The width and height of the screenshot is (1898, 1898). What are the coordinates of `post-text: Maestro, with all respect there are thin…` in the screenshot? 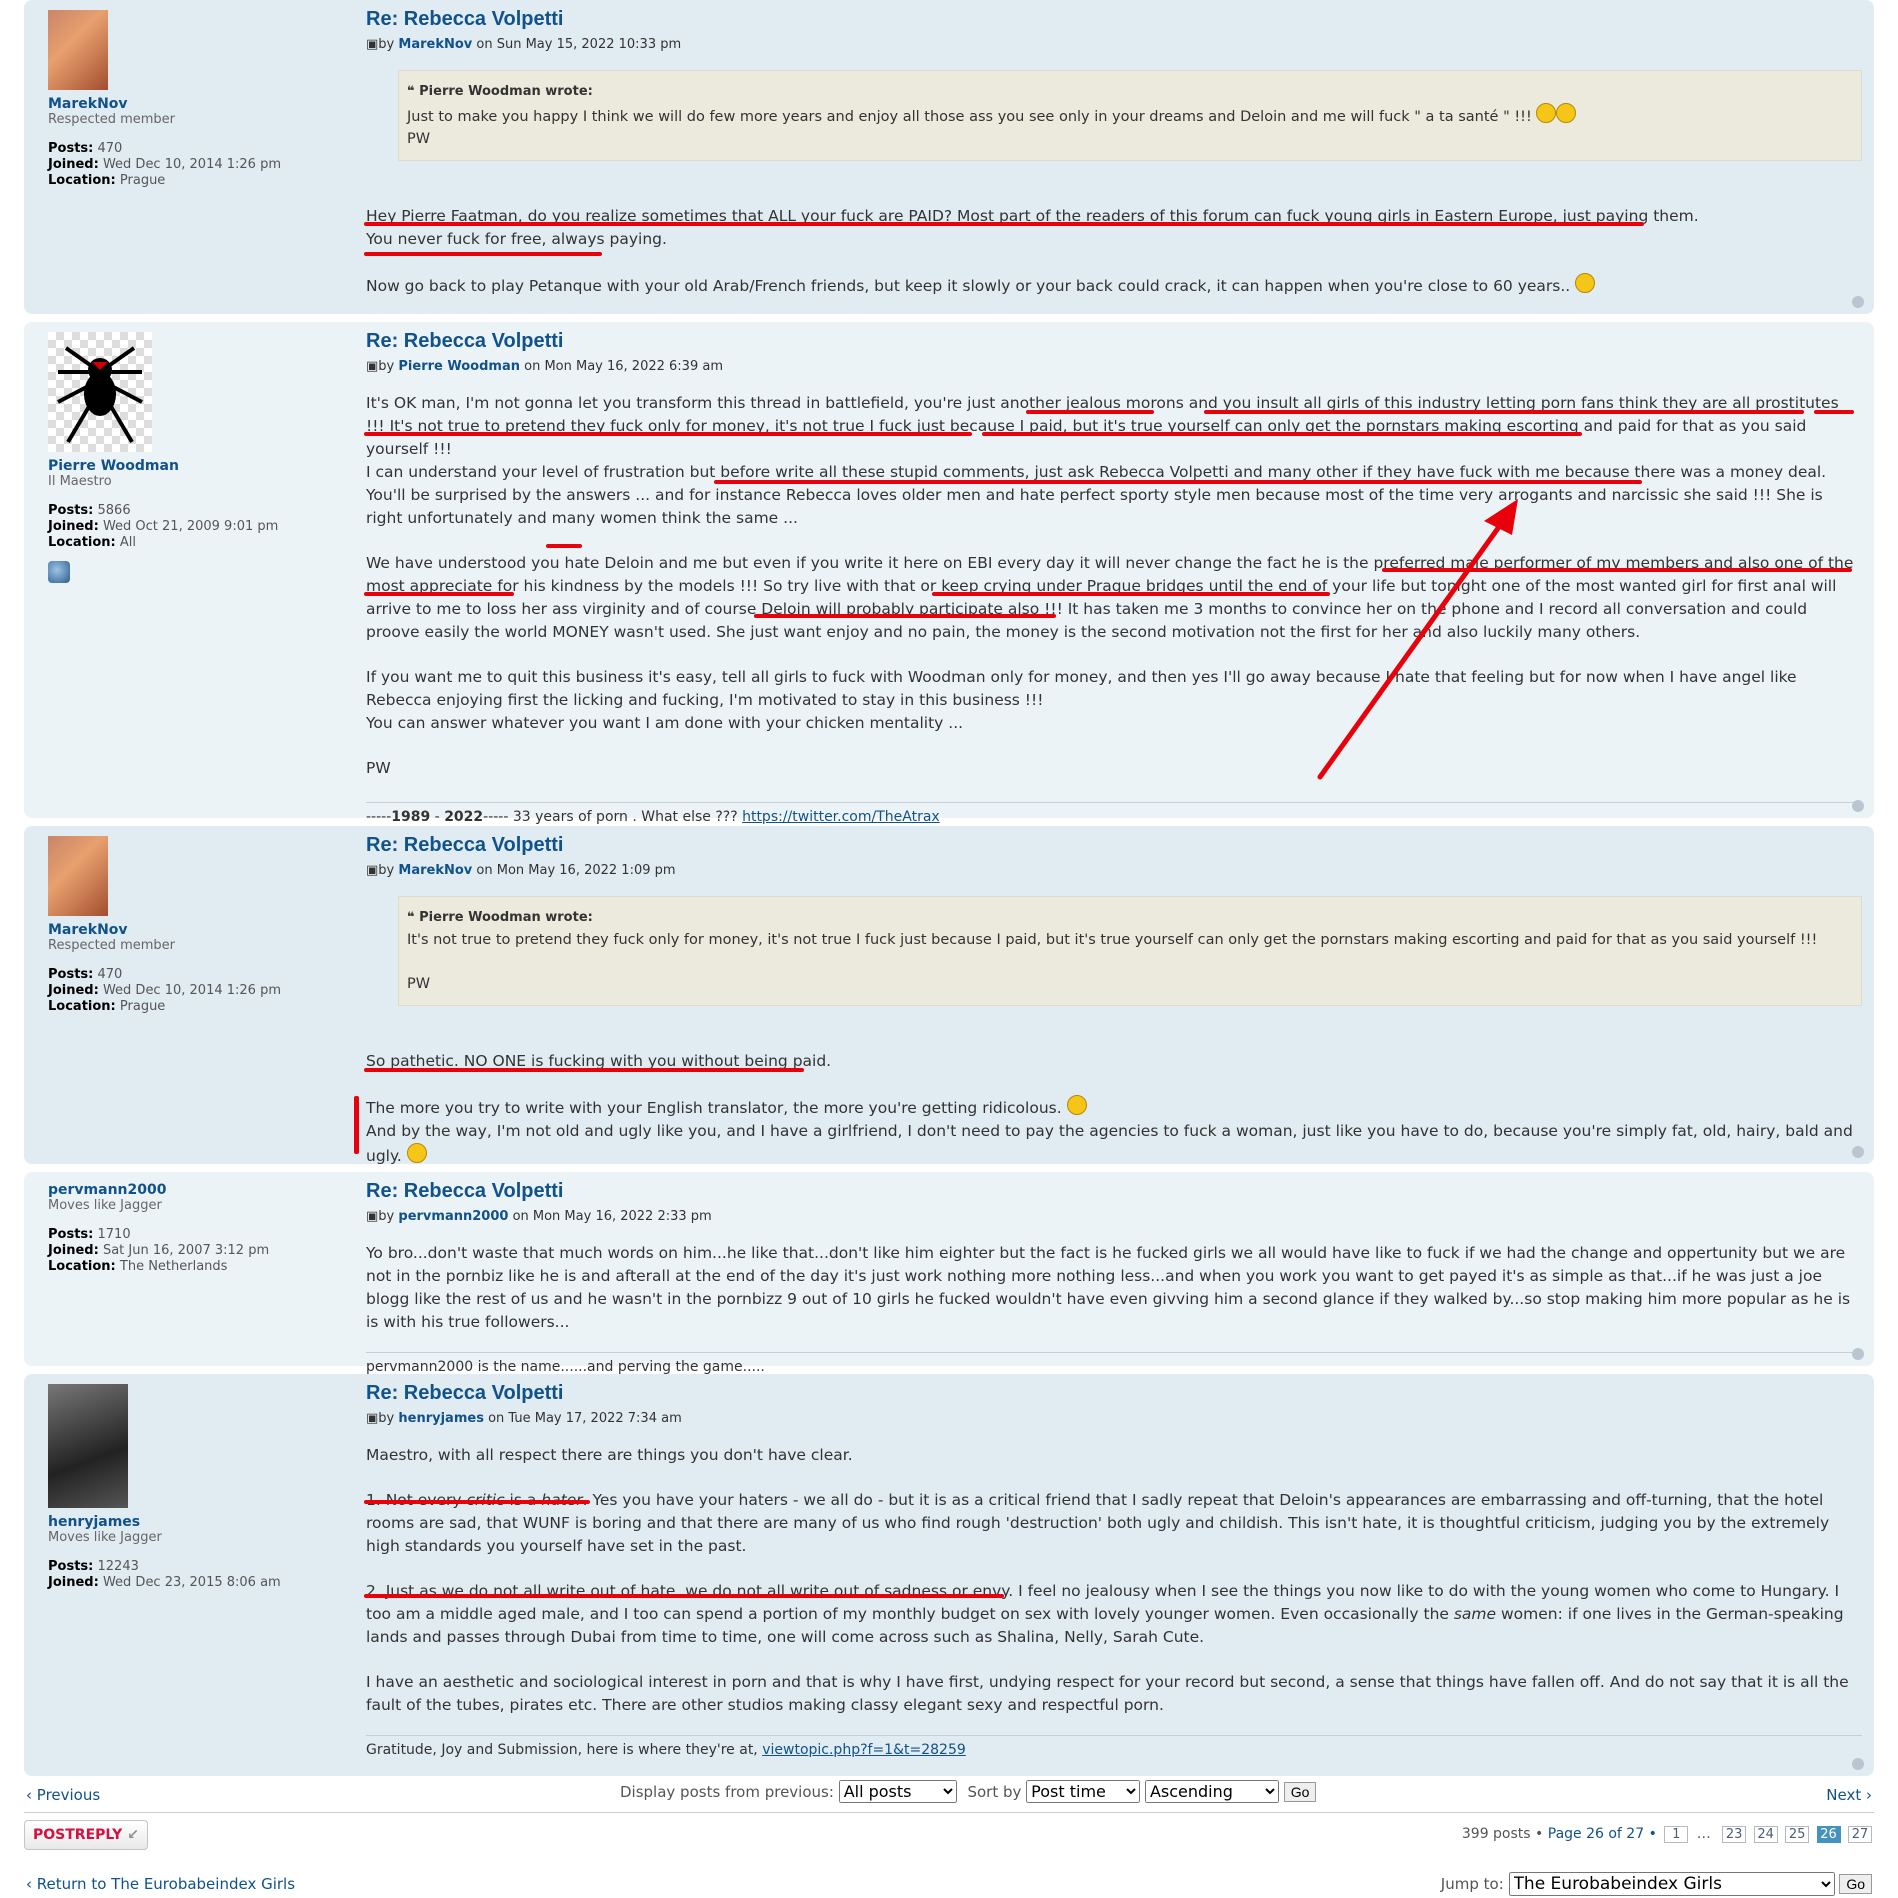 It's located at (609, 1455).